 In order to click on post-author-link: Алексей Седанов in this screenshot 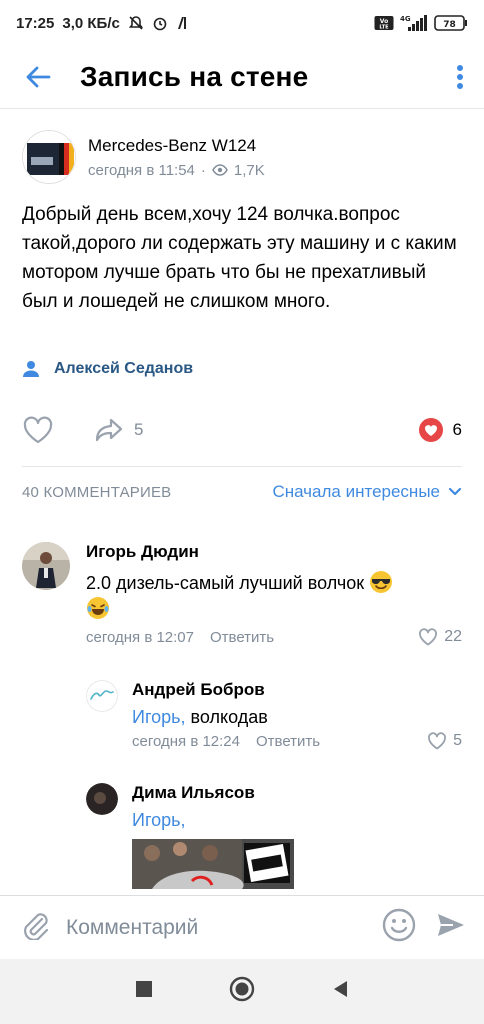, I will do `click(107, 369)`.